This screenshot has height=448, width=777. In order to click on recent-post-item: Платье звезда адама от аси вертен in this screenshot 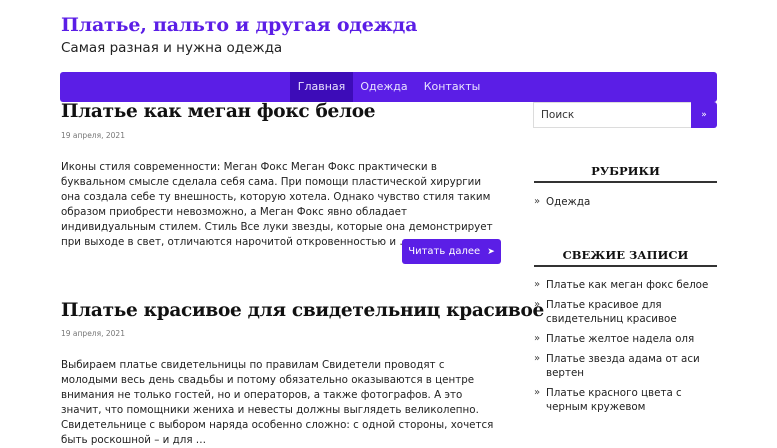, I will do `click(625, 366)`.